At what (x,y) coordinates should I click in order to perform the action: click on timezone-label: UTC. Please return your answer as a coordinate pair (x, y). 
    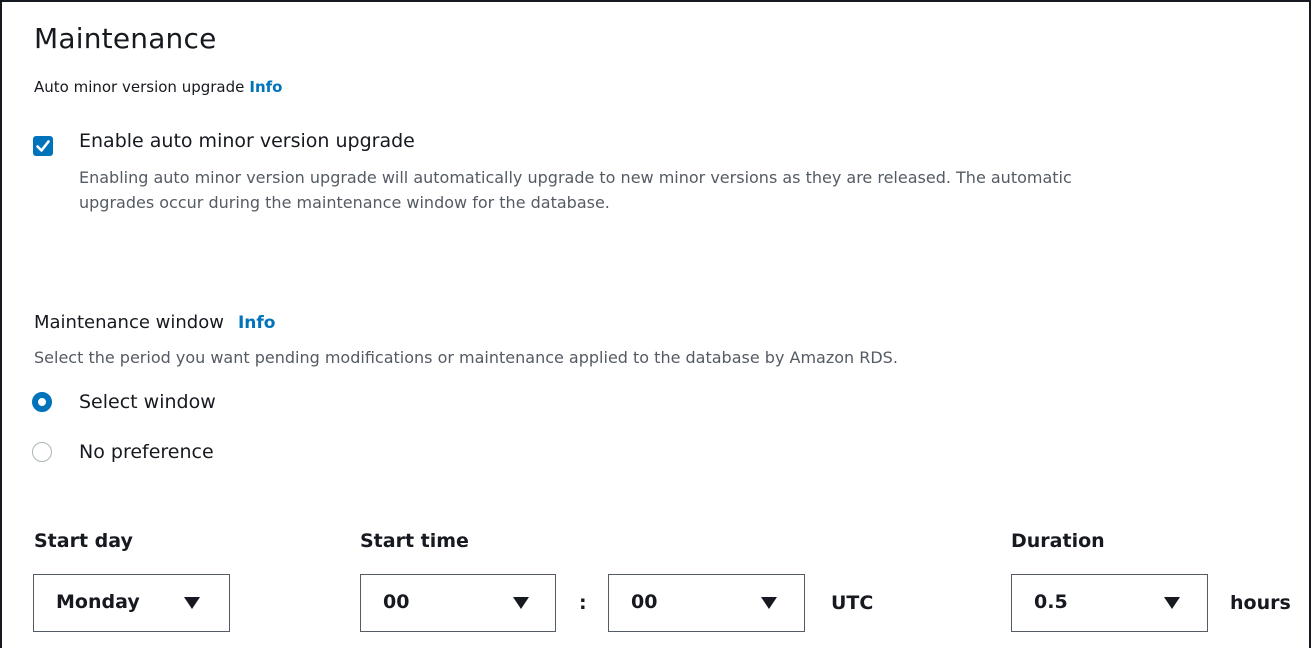
    Looking at the image, I should click on (852, 603).